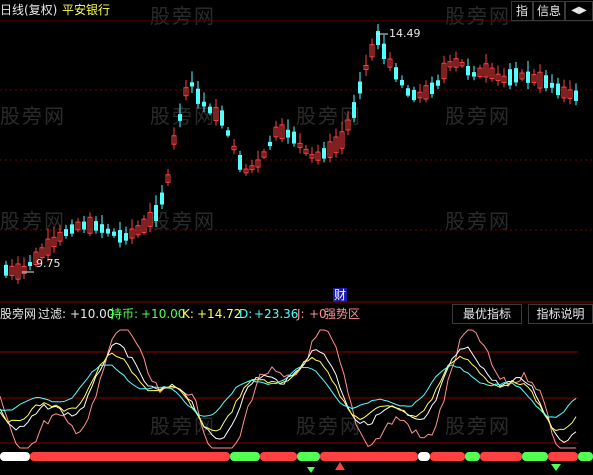  I want to click on period-label: 日线(复权), so click(28, 10).